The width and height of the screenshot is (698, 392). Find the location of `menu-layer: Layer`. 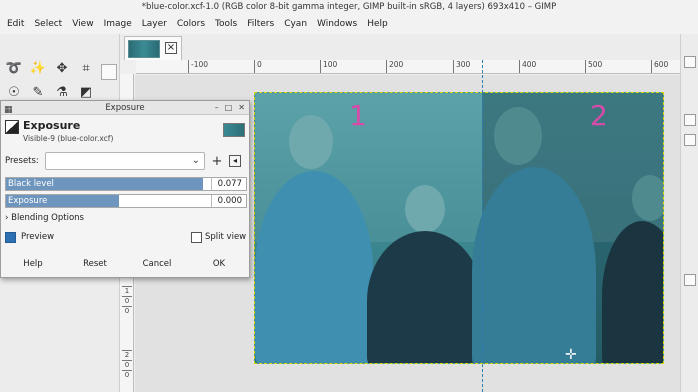

menu-layer: Layer is located at coordinates (154, 24).